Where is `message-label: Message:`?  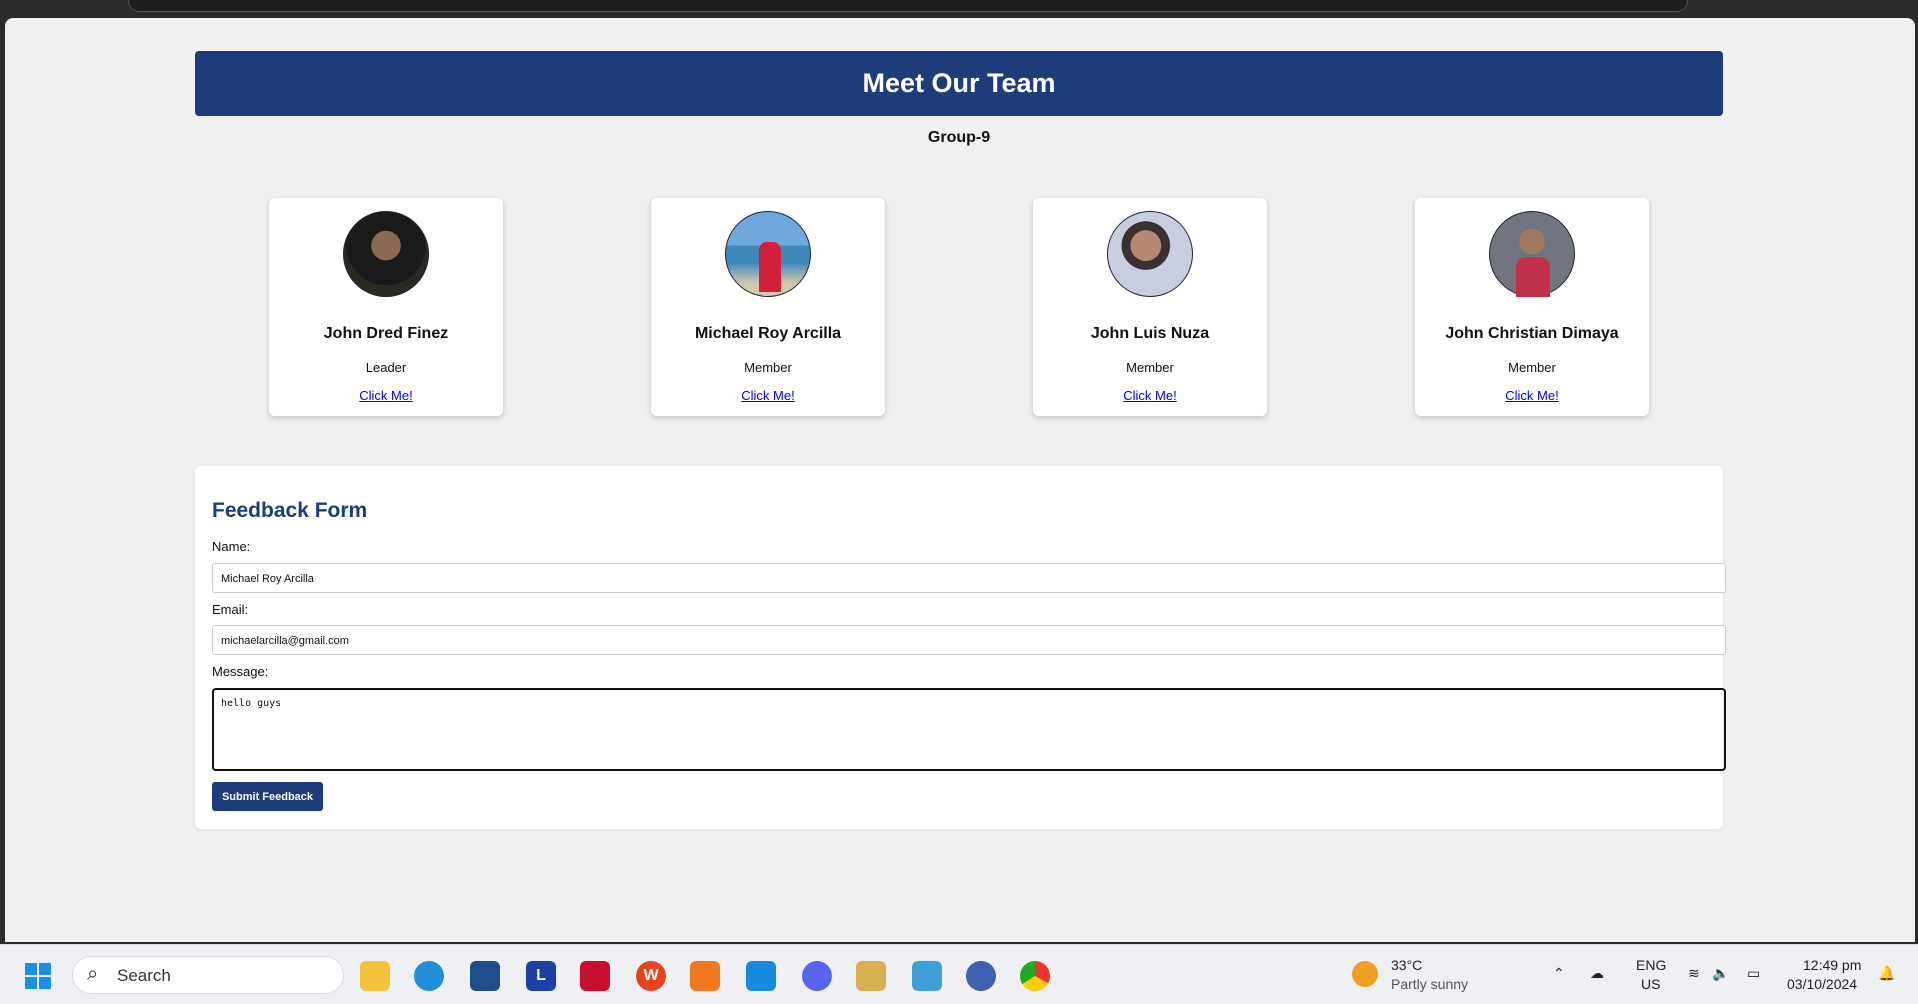
message-label: Message: is located at coordinates (240, 671).